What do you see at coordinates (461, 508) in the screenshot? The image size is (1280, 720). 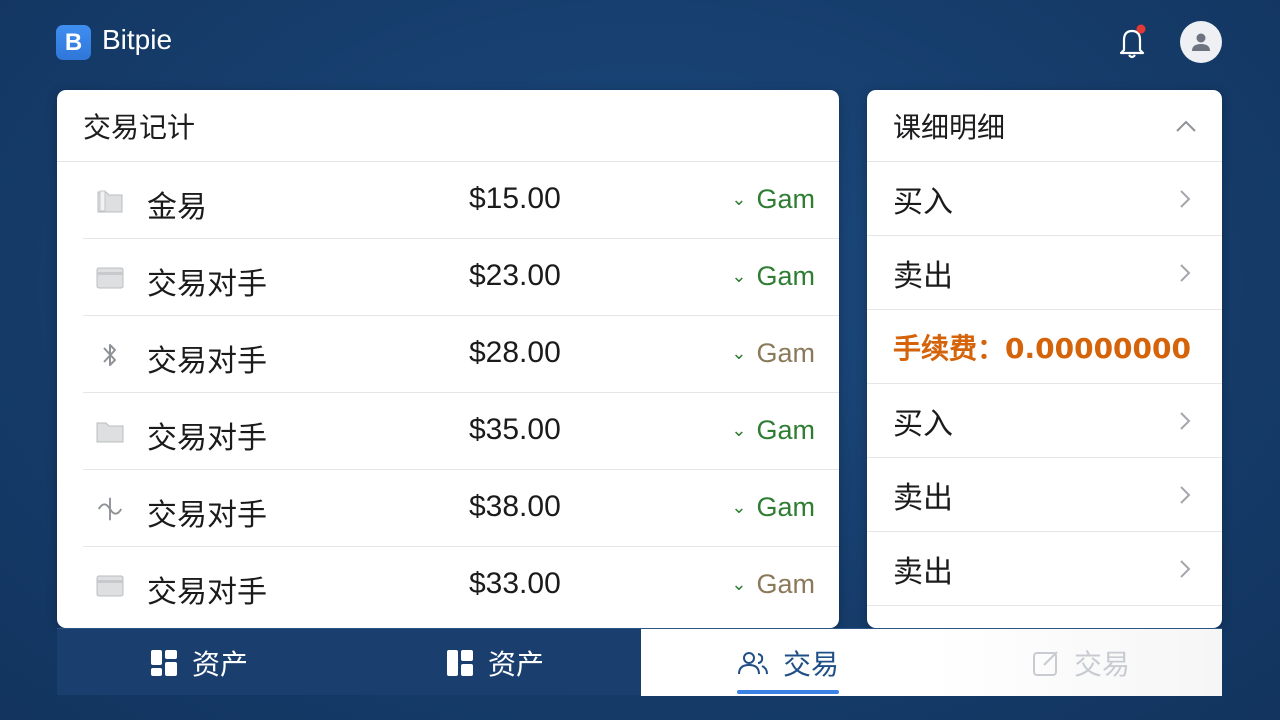 I see `transaction-row: 交易对手 $38.00 ⌄ Gam` at bounding box center [461, 508].